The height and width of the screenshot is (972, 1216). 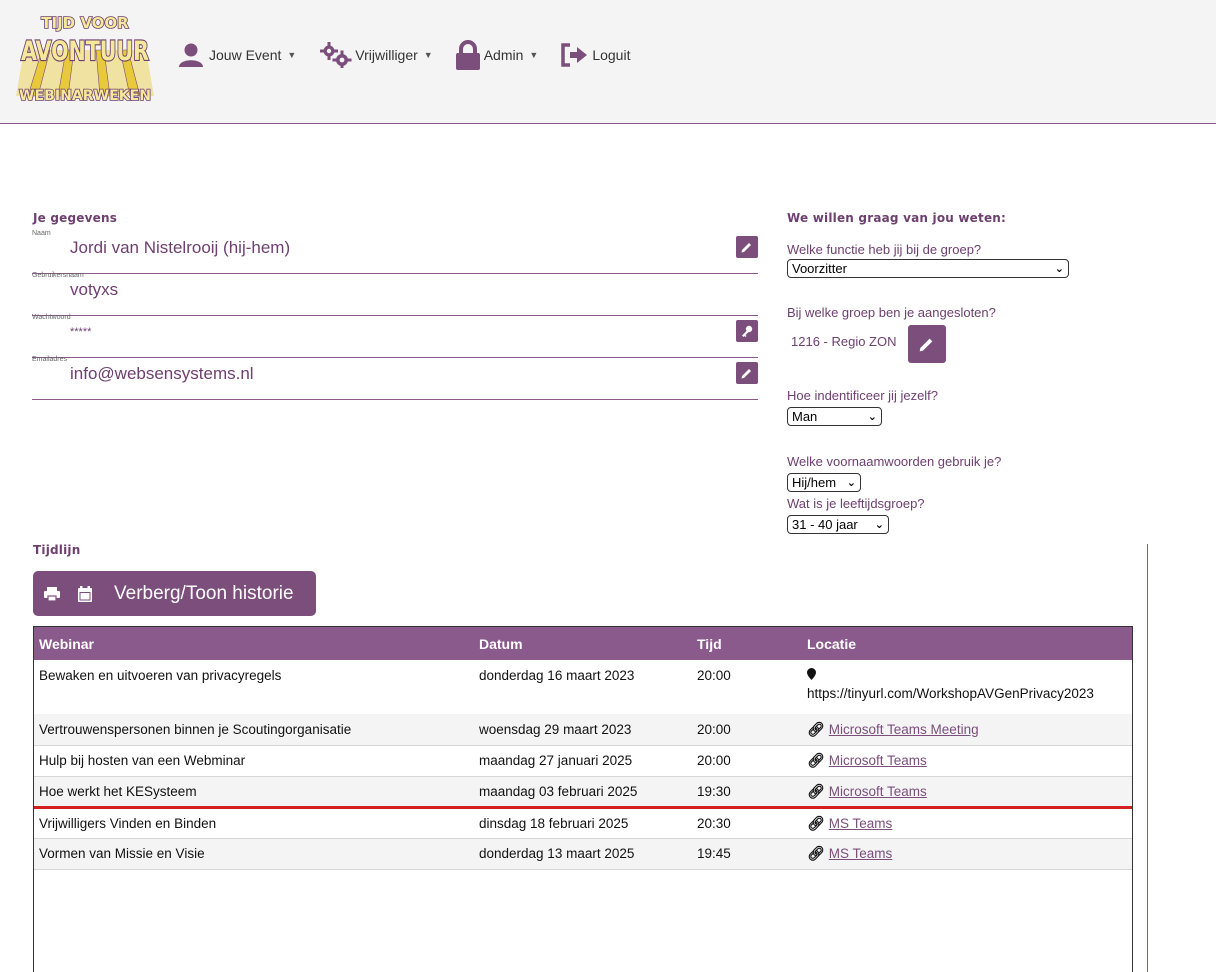 I want to click on nav-jouw-event: Jouw Event ▼, so click(x=237, y=55).